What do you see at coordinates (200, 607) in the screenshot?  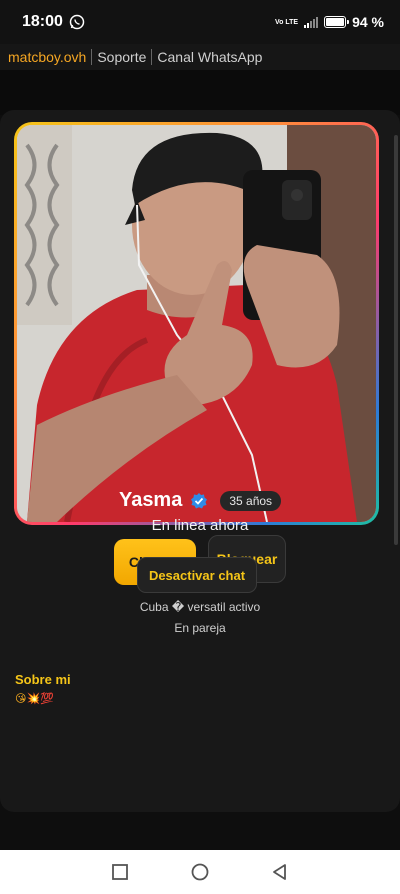 I see `profile-location: Cuba � versatil activo` at bounding box center [200, 607].